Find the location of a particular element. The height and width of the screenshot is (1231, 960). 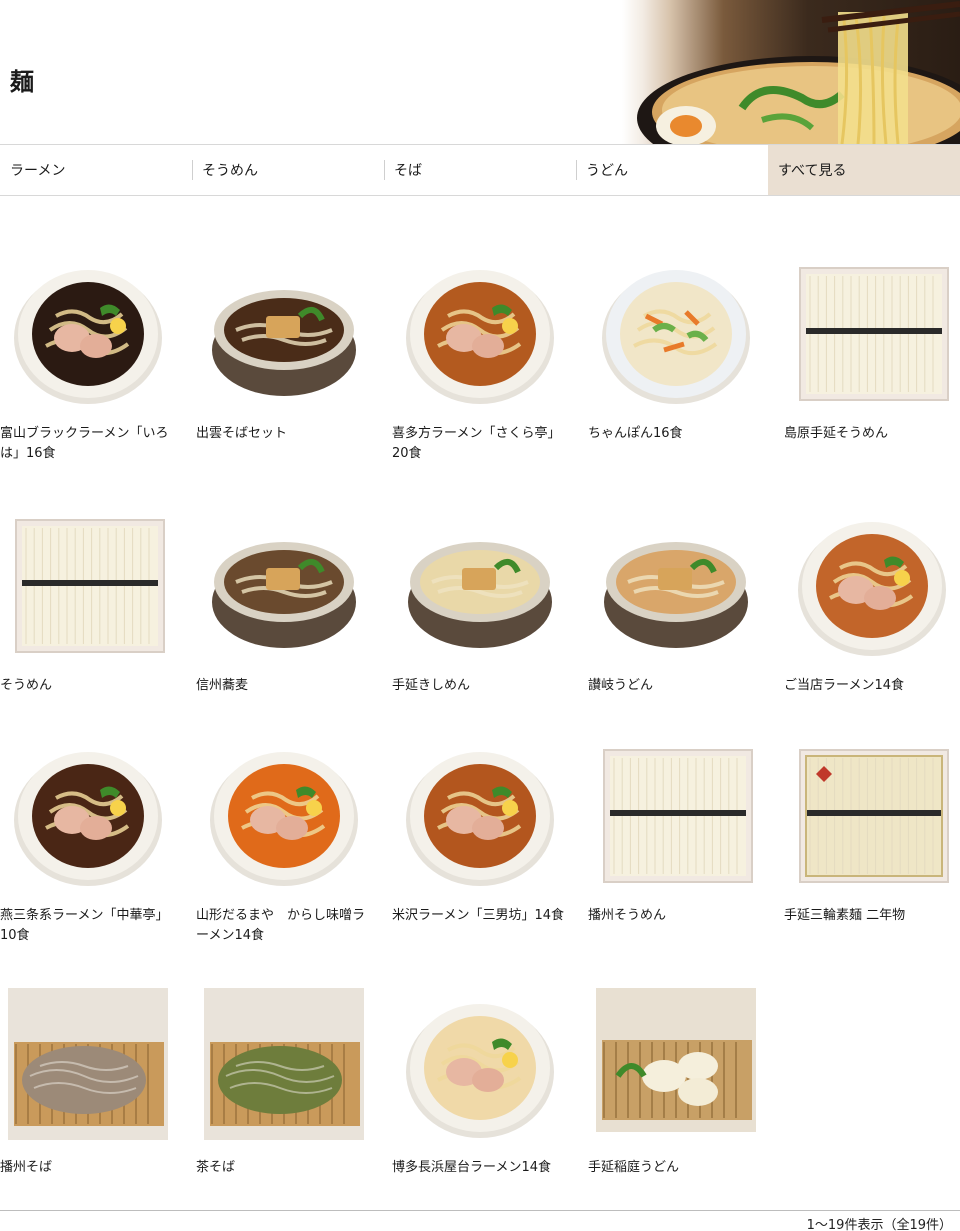

product-name: 喜多方ラーメン「さくら亭」20食 is located at coordinates (480, 444).